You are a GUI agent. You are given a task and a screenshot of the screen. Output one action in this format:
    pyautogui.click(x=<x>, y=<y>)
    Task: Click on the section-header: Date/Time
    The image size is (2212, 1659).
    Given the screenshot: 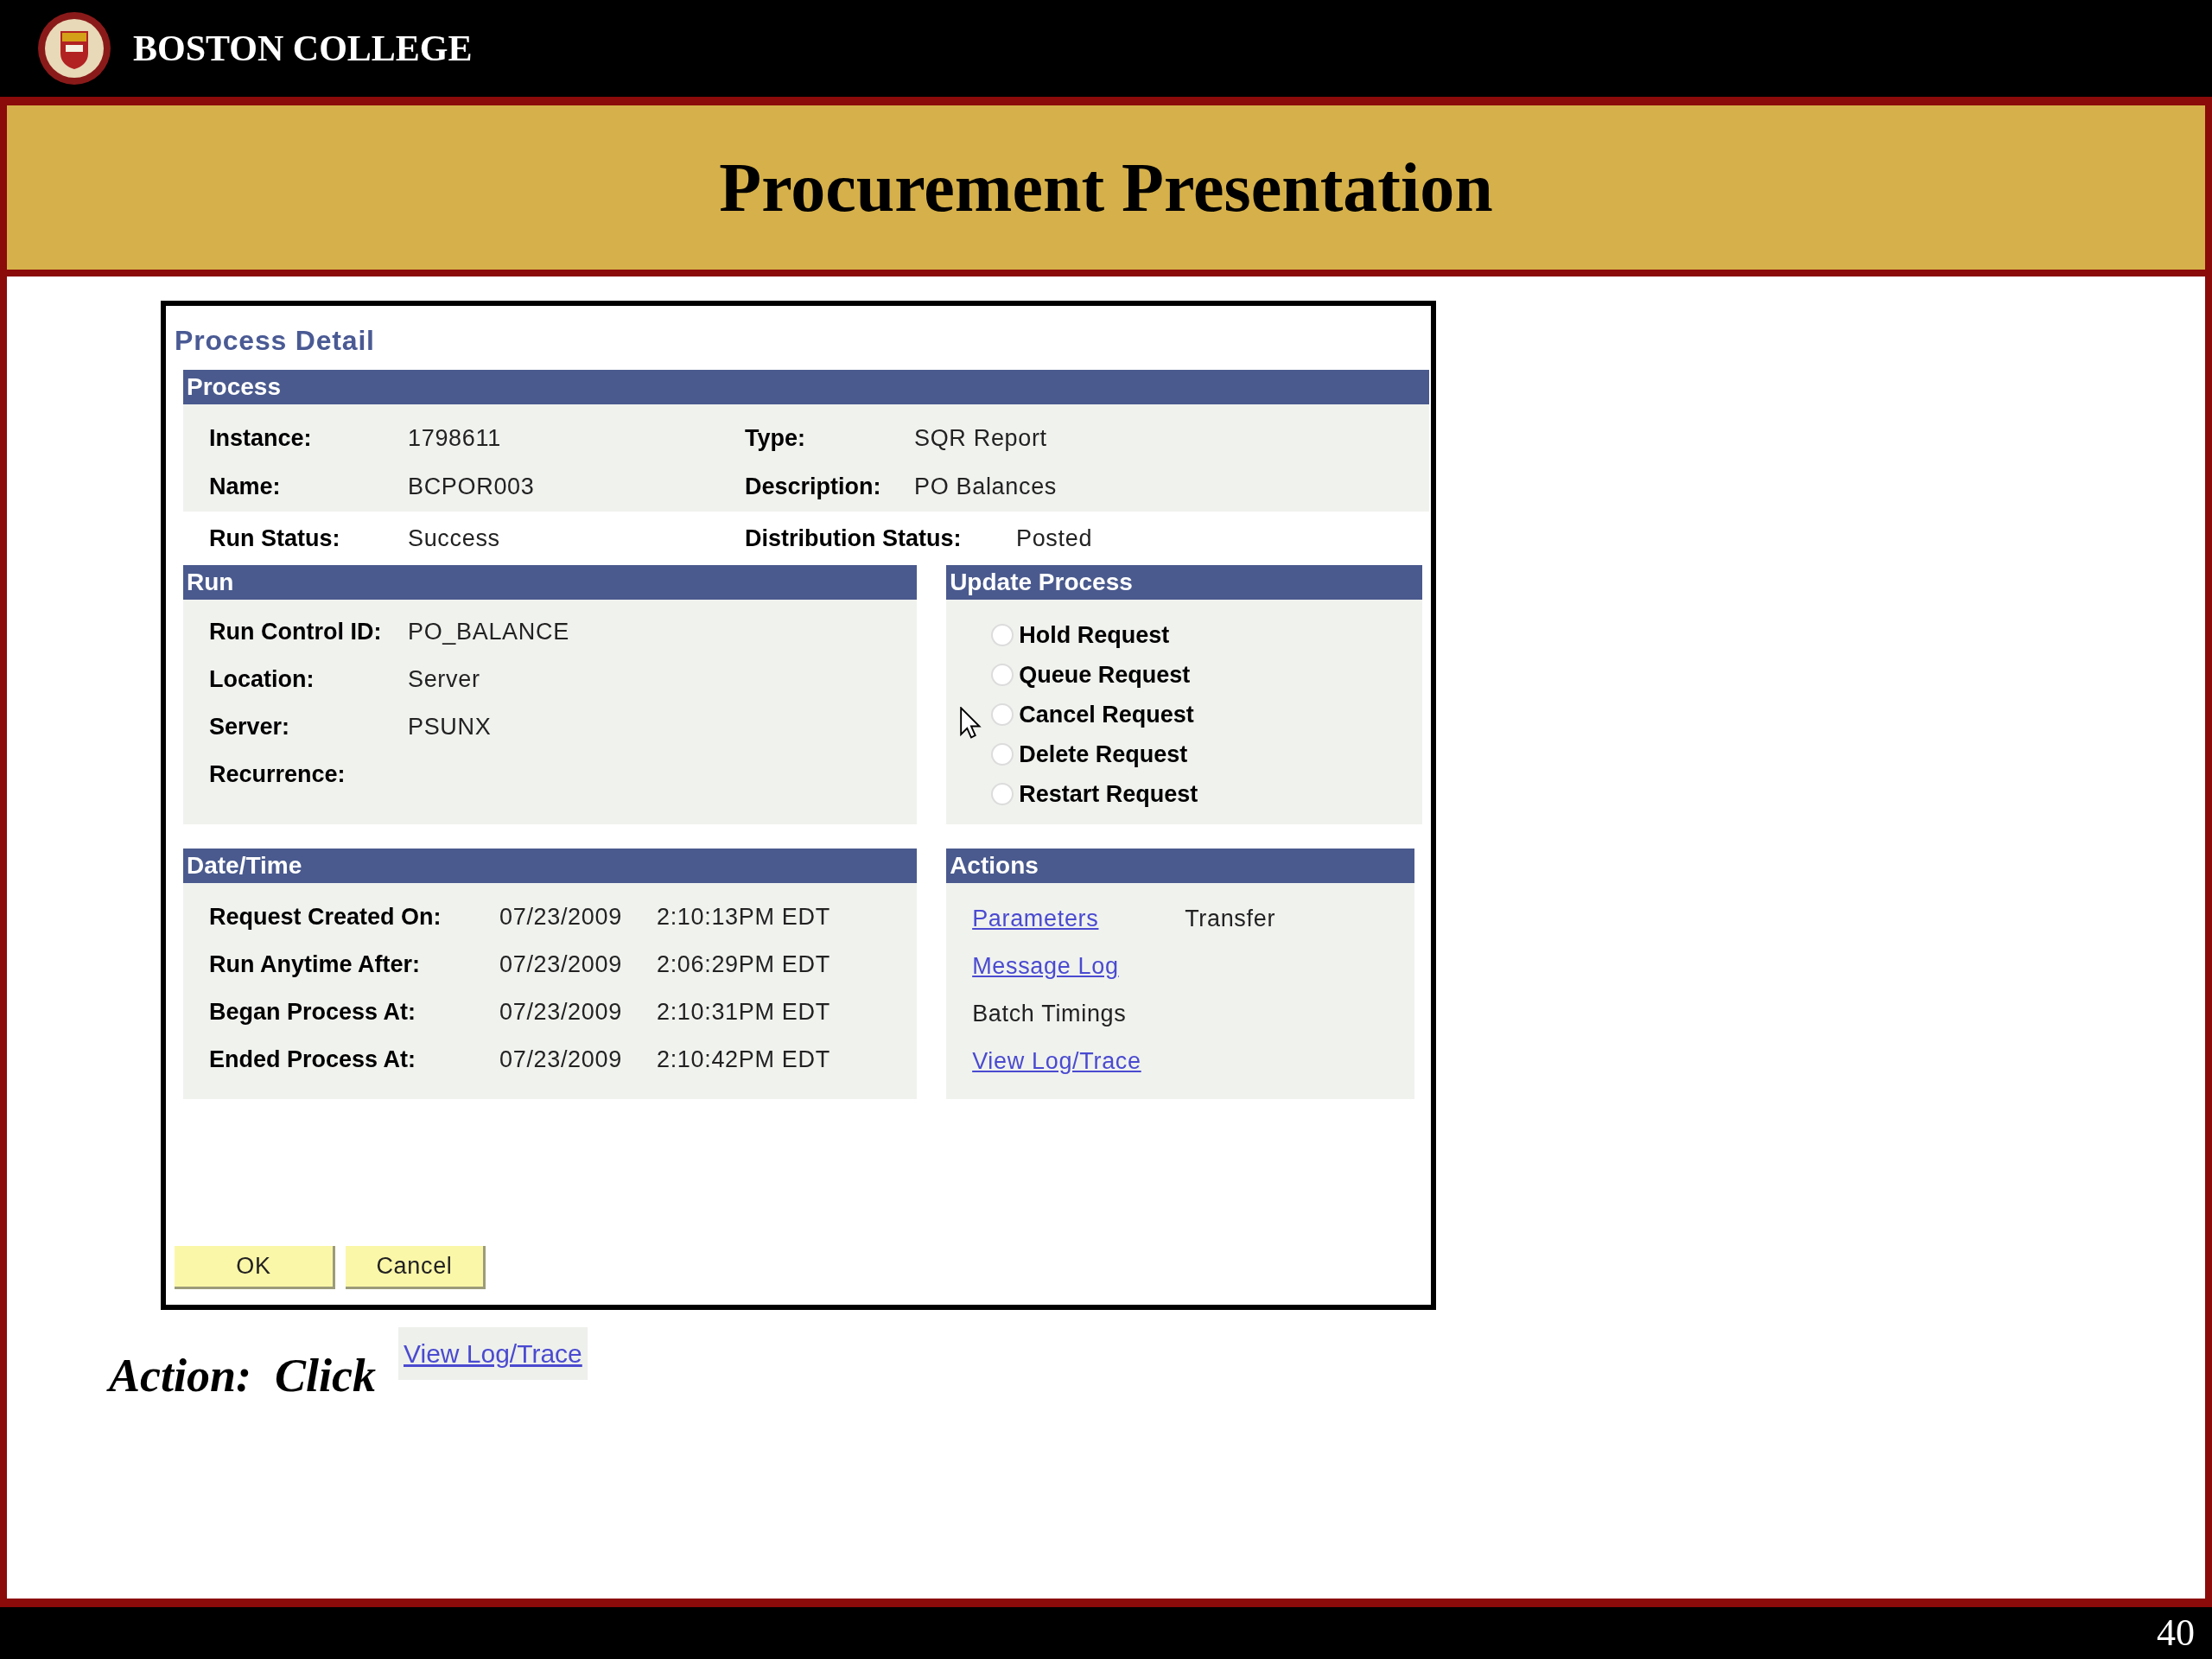 What is the action you would take?
    pyautogui.click(x=550, y=866)
    